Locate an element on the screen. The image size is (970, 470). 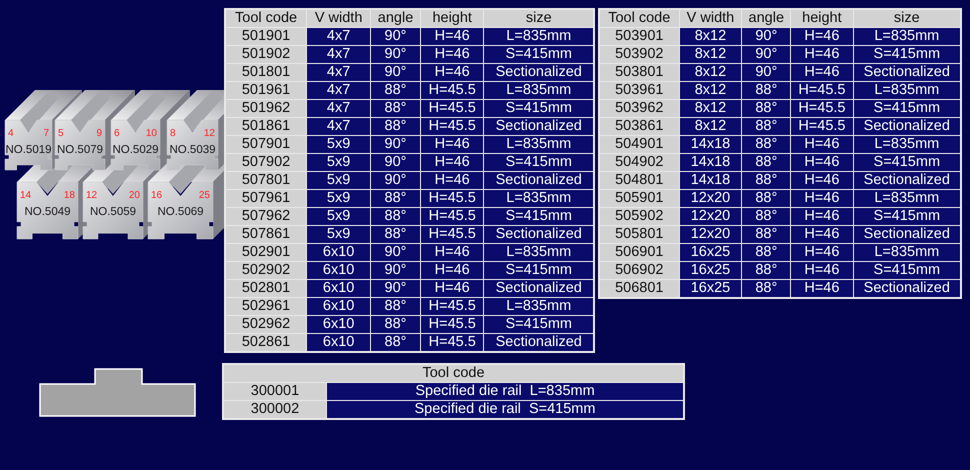
table-cell: 506801 is located at coordinates (639, 289).